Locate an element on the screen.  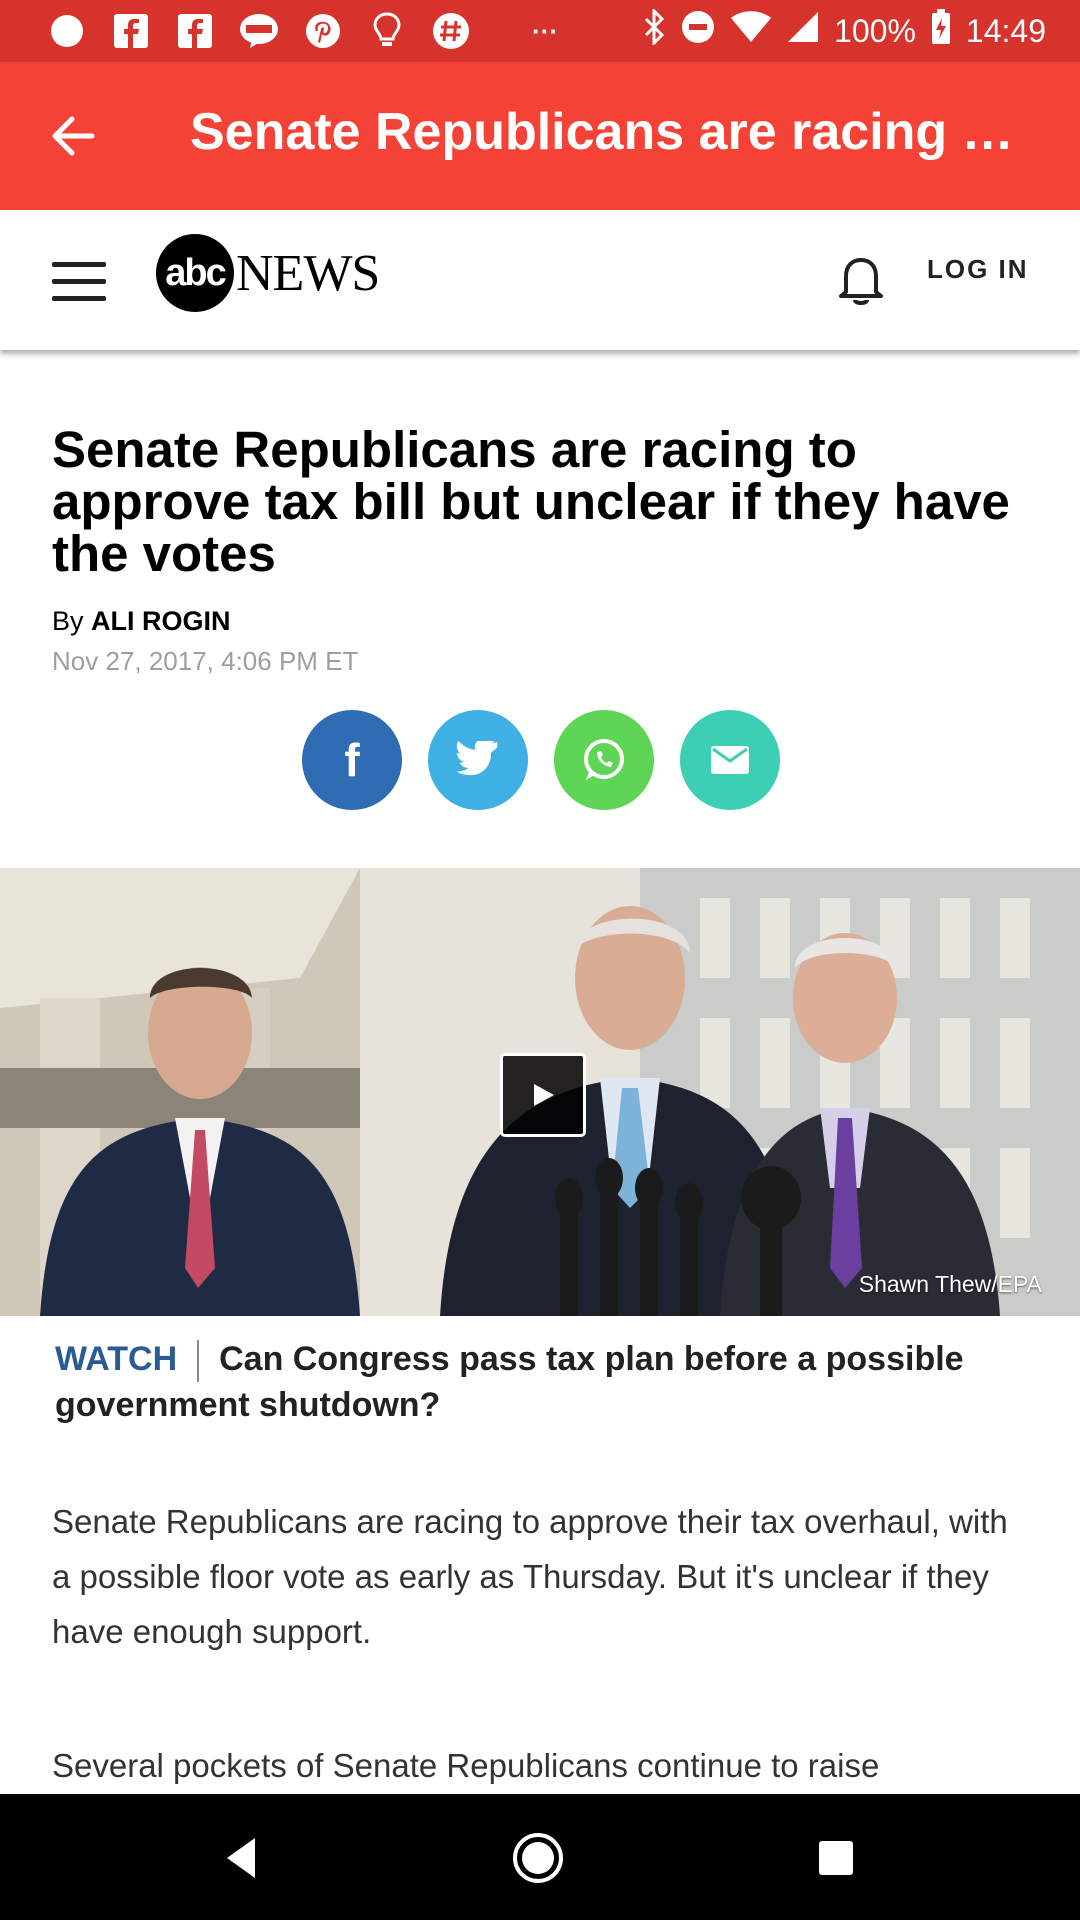
email-icon is located at coordinates (730, 760).